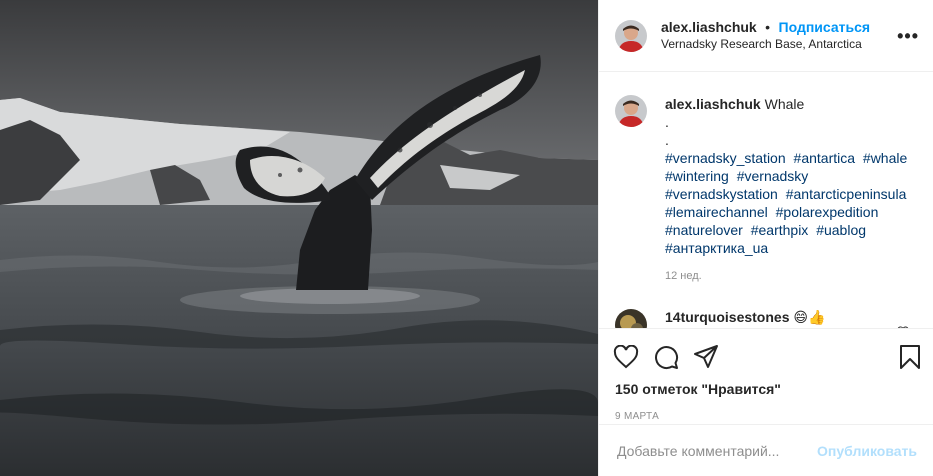  What do you see at coordinates (846, 194) in the screenshot?
I see `hashtag-link: #antarcticpeninsula` at bounding box center [846, 194].